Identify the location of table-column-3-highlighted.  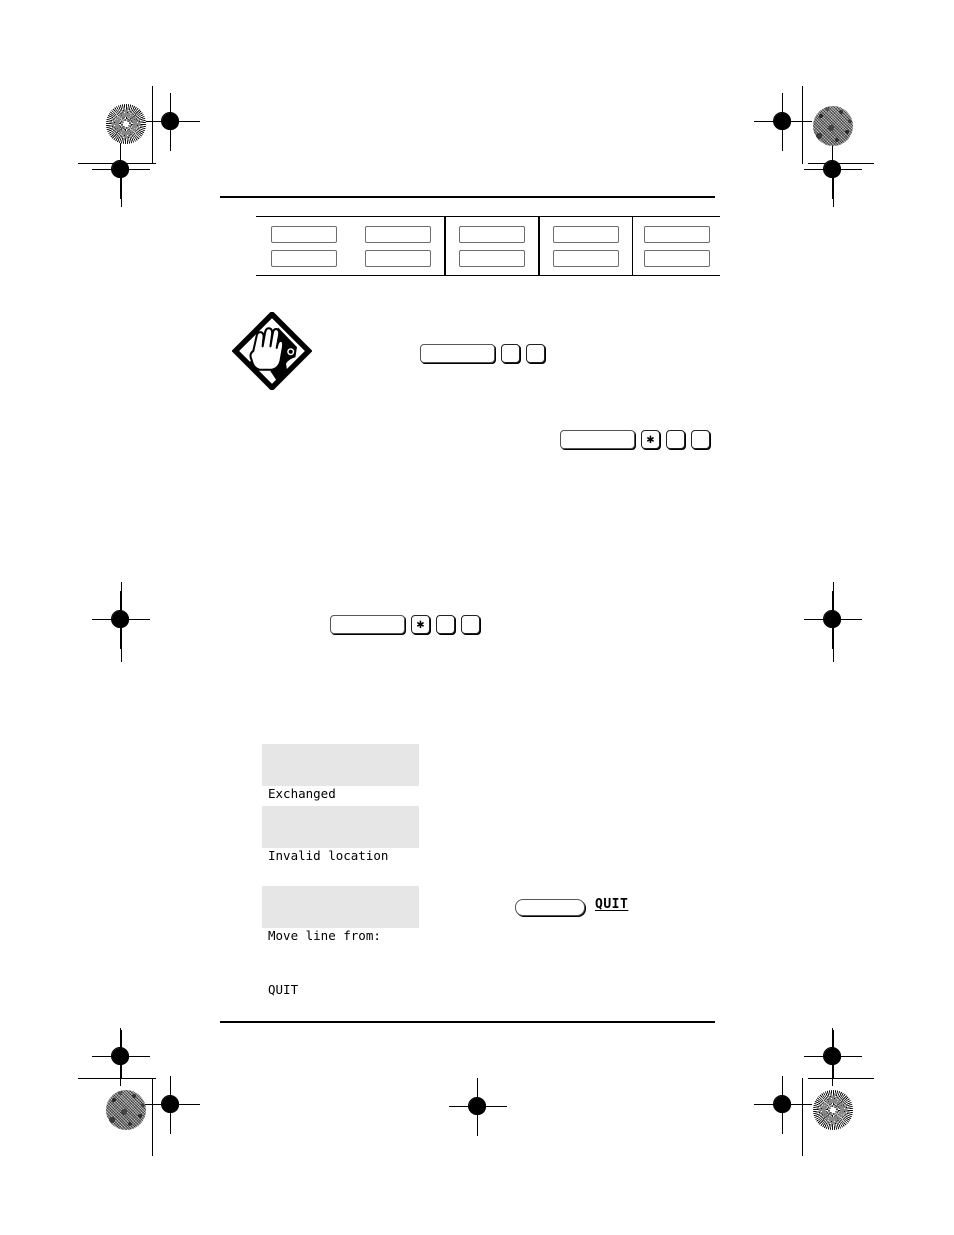
(492, 246).